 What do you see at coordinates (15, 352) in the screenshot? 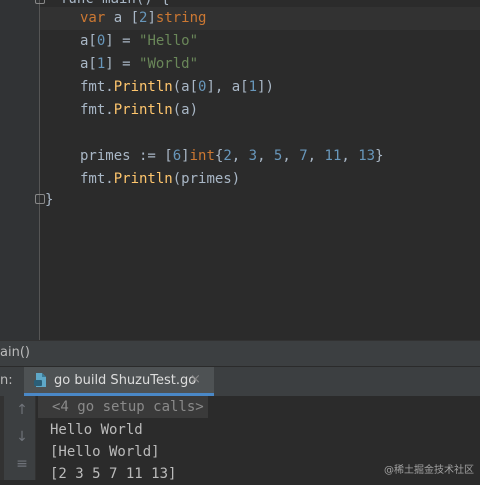
I see `breadcrumb-item-main: ain()` at bounding box center [15, 352].